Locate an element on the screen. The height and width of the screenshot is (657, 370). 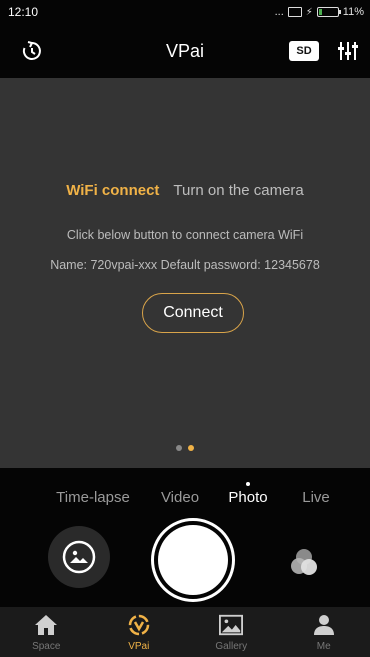
connection-steps: WiFi connect Turn on the camera is located at coordinates (185, 190).